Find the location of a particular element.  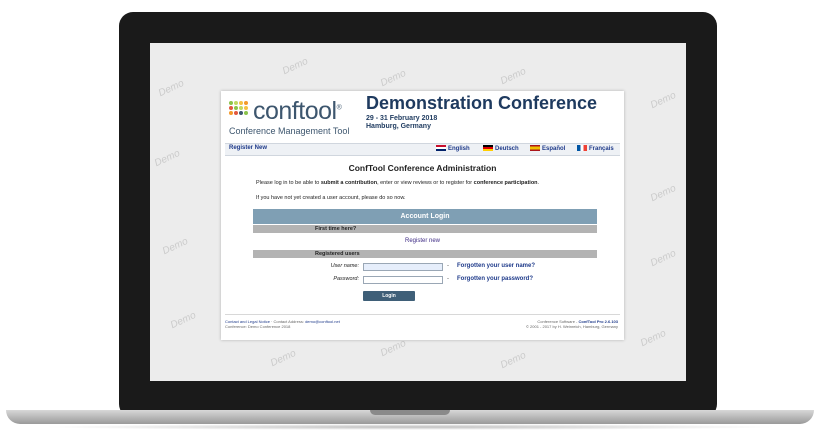

registered-users-bar: Registered users is located at coordinates (425, 254).